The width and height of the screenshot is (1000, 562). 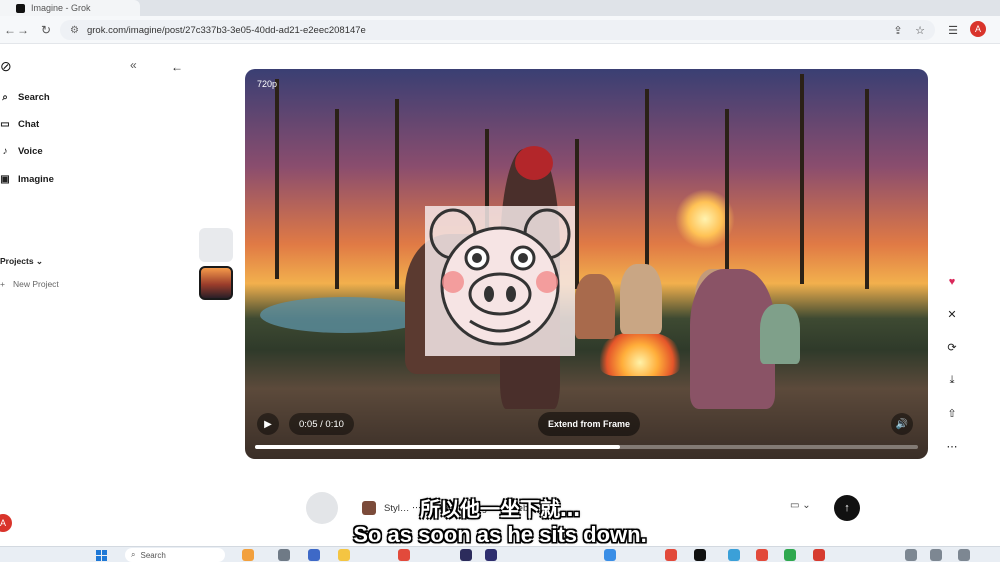 What do you see at coordinates (216, 245) in the screenshot?
I see `video-thumbnail` at bounding box center [216, 245].